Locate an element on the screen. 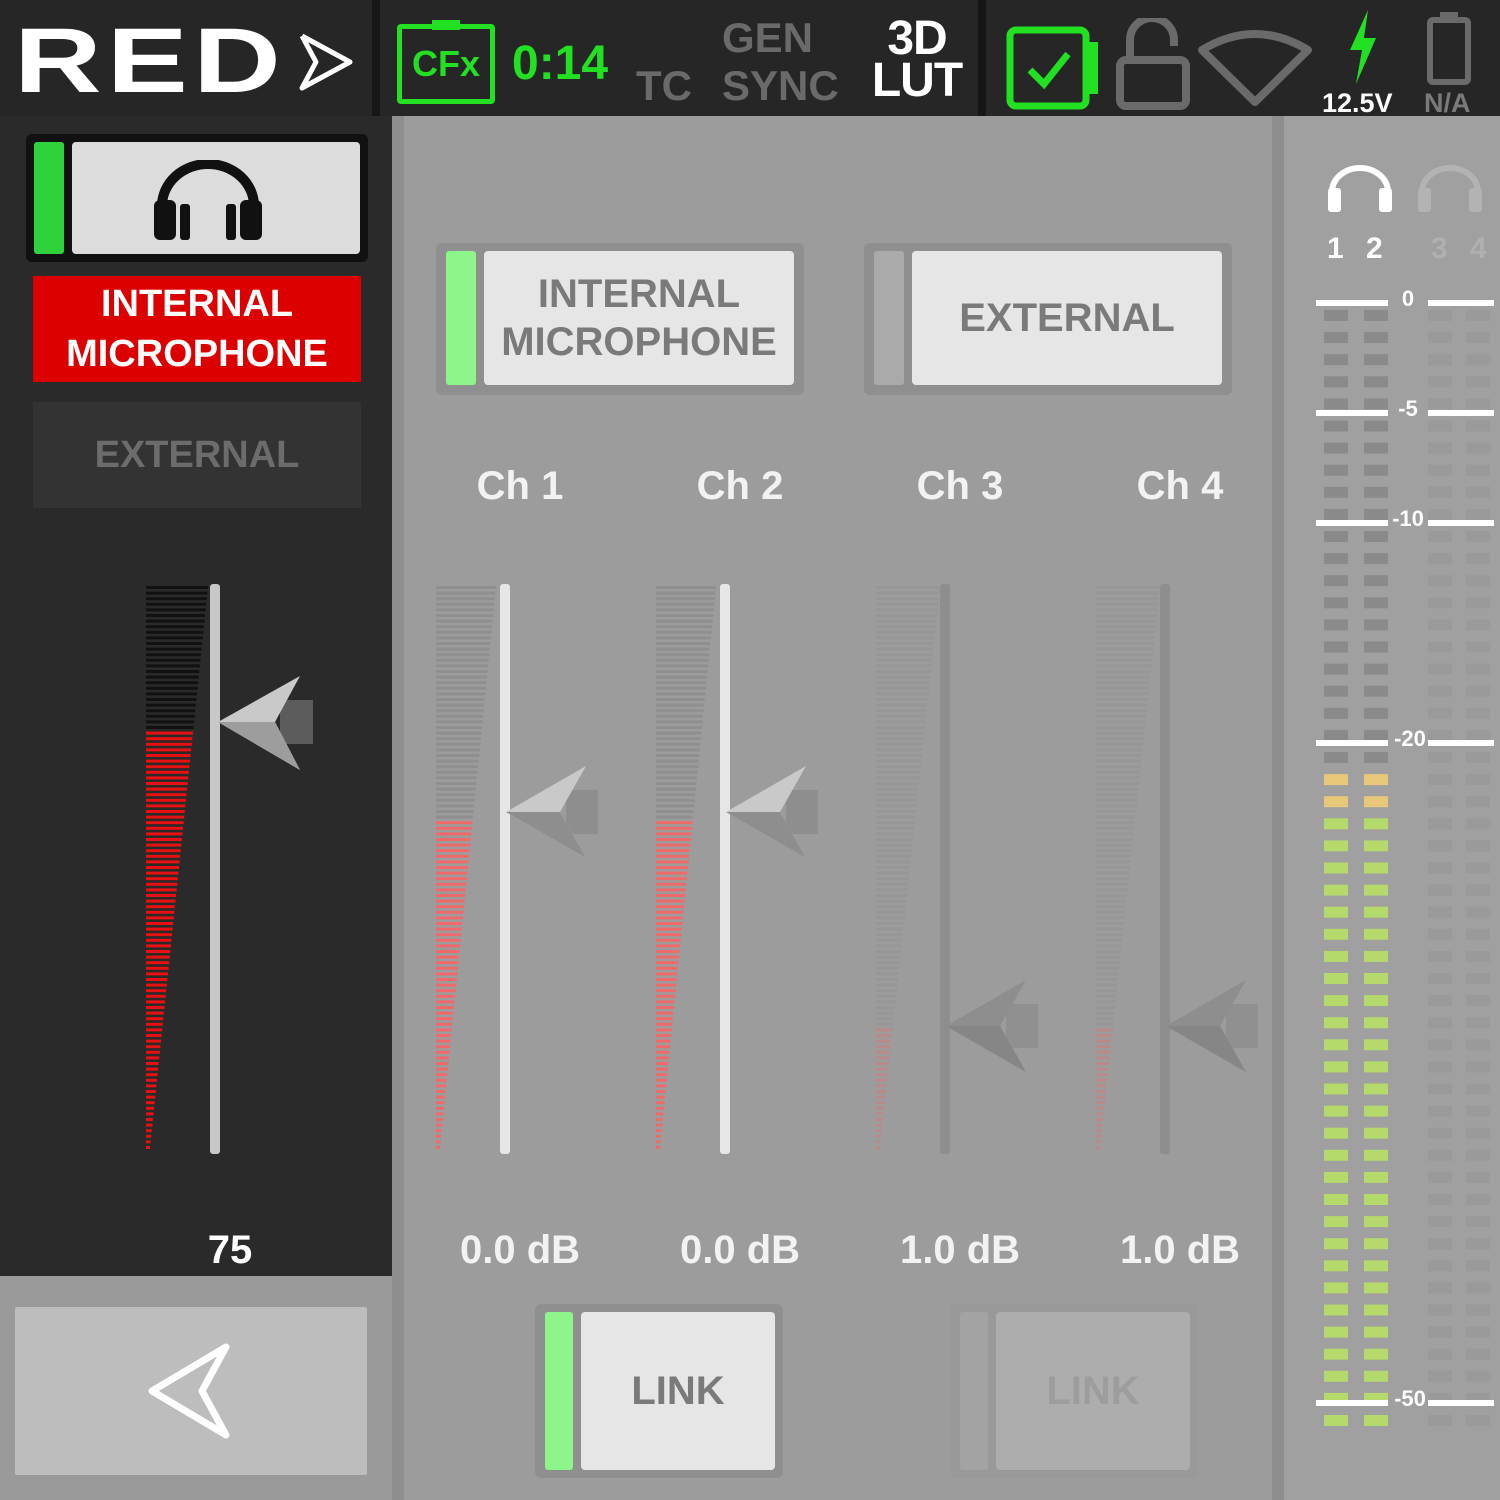 This screenshot has width=1500, height=1500. unlock-icon is located at coordinates (1153, 64).